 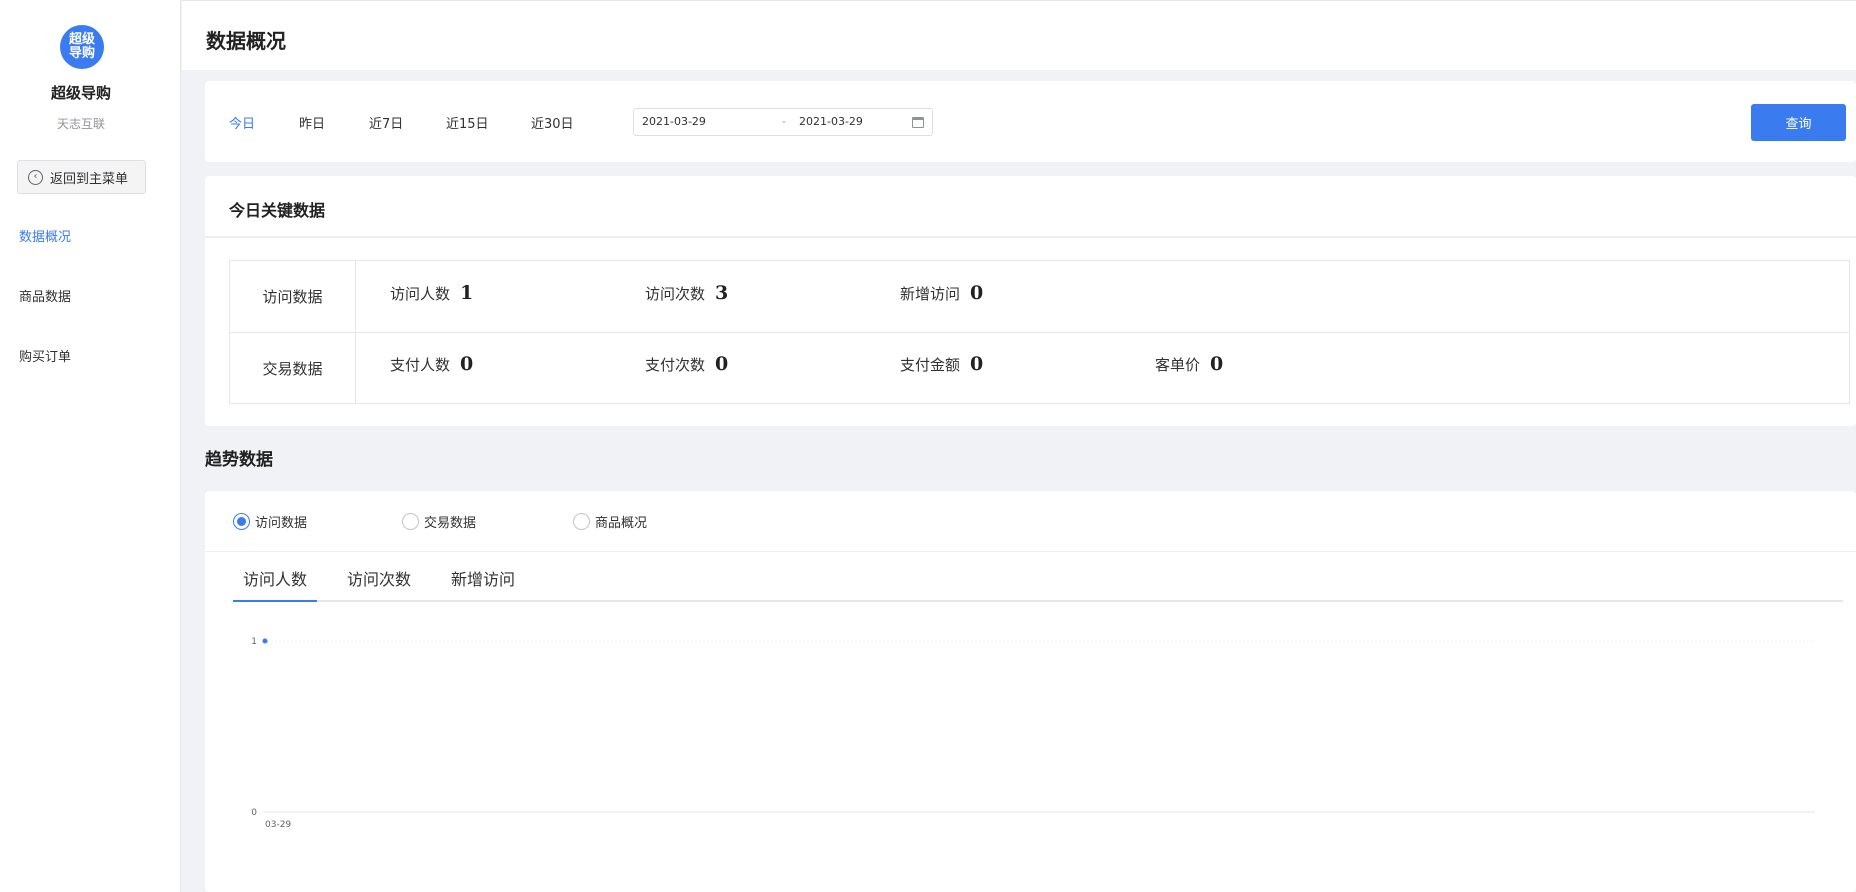 What do you see at coordinates (90, 446) in the screenshot?
I see `sidebar: 超级导购 超级导购 天志互联 ‹ 返回到主菜单 数据概况 商品数据 购买订单` at bounding box center [90, 446].